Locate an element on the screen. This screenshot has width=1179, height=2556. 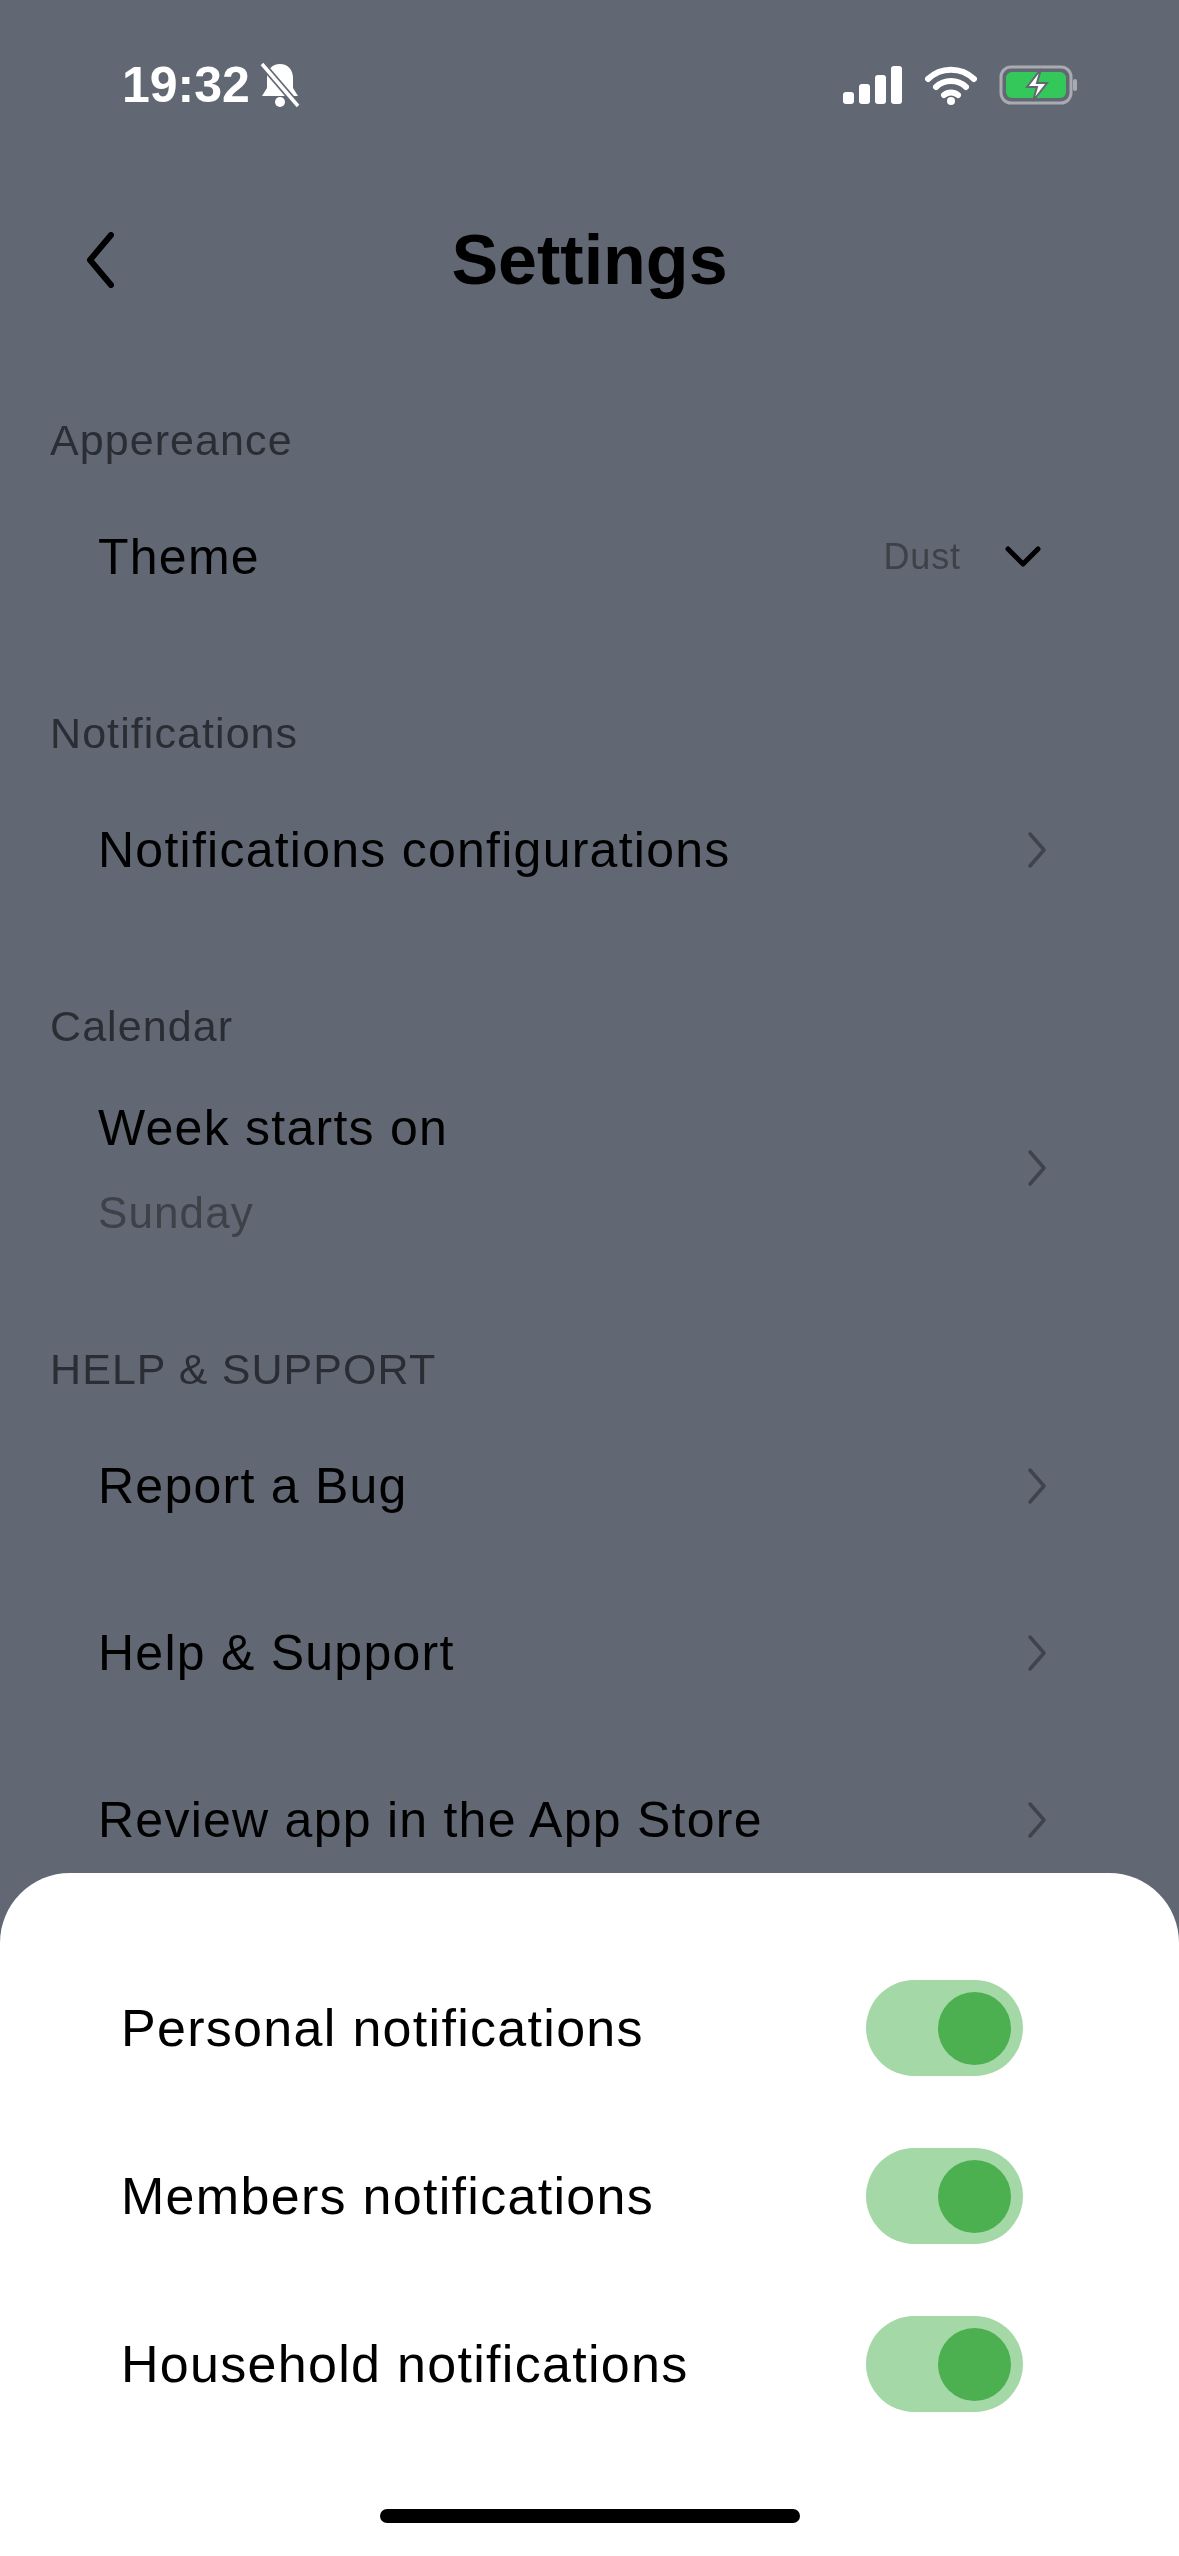
settings-row: Report a Bug is located at coordinates (589, 1486).